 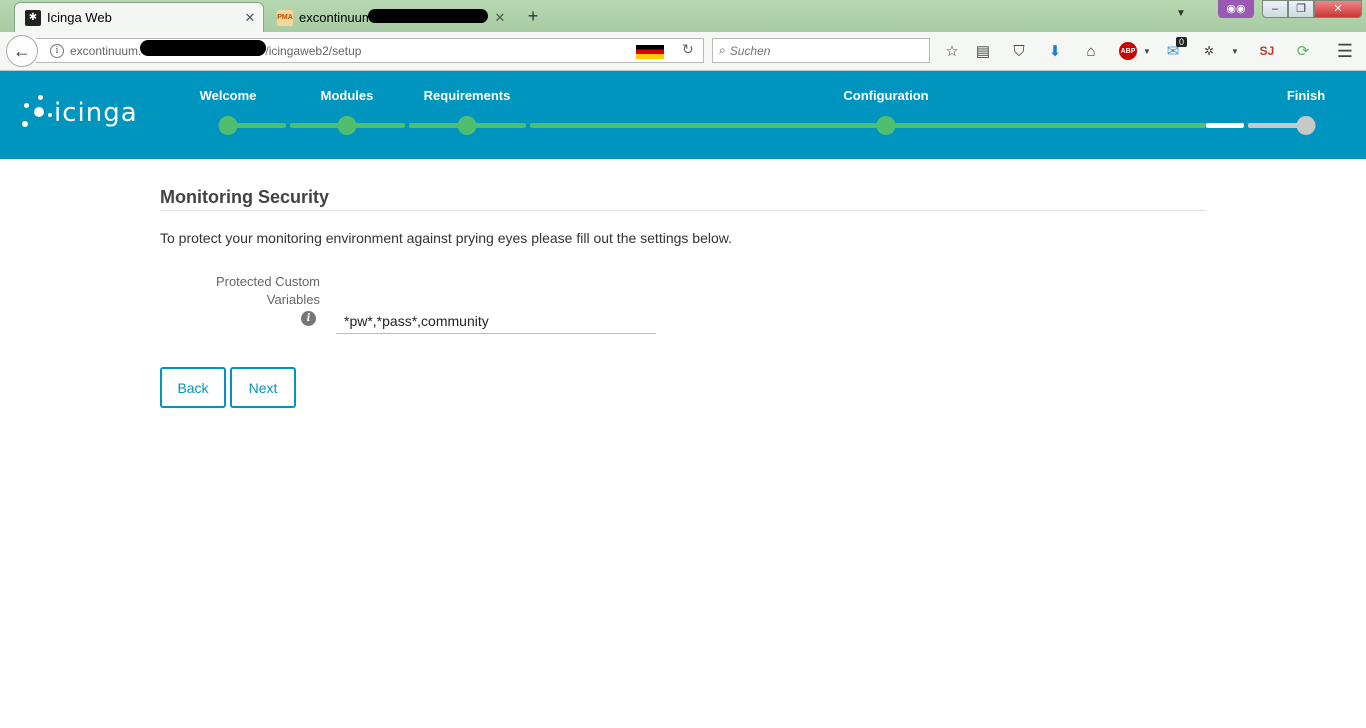 I want to click on back-button: Back, so click(x=193, y=387).